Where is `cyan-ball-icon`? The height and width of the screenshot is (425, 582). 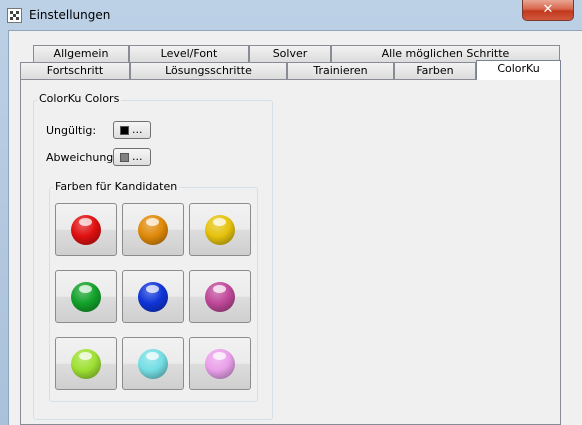 cyan-ball-icon is located at coordinates (153, 364).